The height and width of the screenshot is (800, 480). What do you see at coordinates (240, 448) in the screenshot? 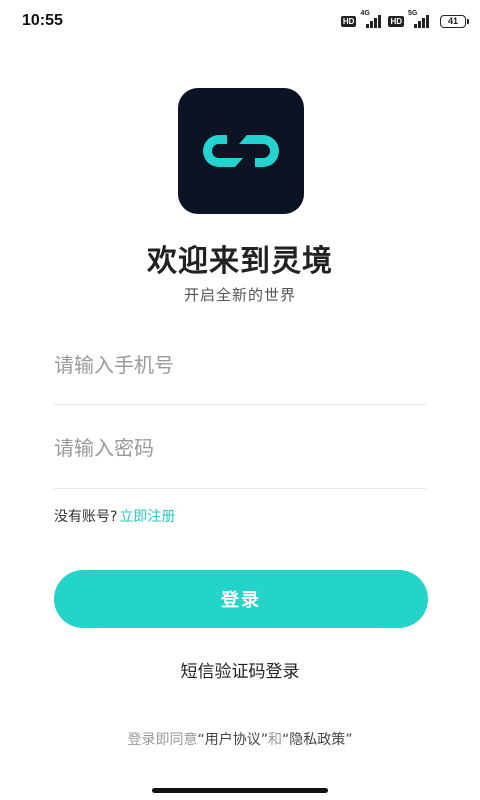
I see `password-input` at bounding box center [240, 448].